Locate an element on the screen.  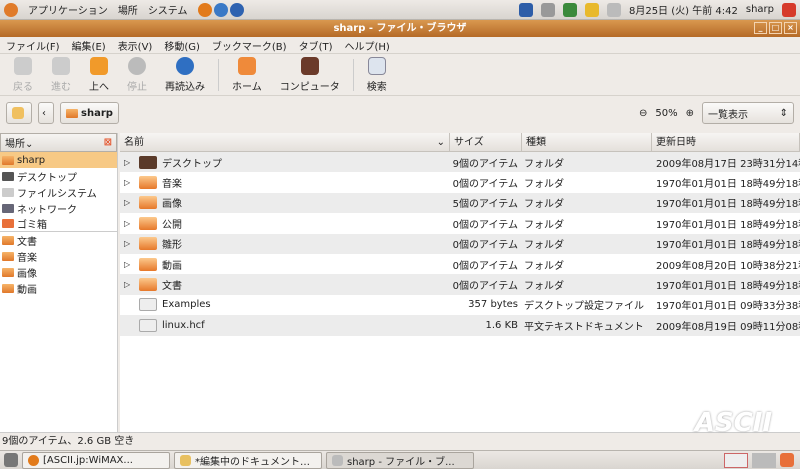
firefox-icon is located at coordinates (204, 9).